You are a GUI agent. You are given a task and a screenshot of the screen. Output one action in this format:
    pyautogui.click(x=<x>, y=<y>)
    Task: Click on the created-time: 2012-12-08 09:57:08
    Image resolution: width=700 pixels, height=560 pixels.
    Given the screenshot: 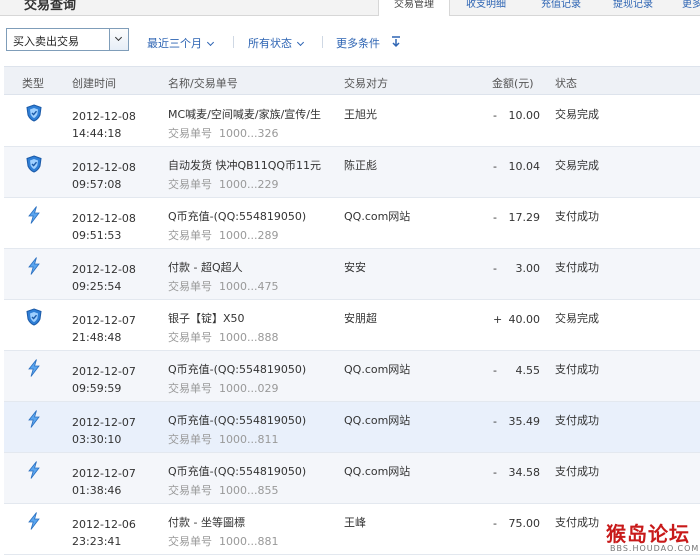 What is the action you would take?
    pyautogui.click(x=104, y=176)
    